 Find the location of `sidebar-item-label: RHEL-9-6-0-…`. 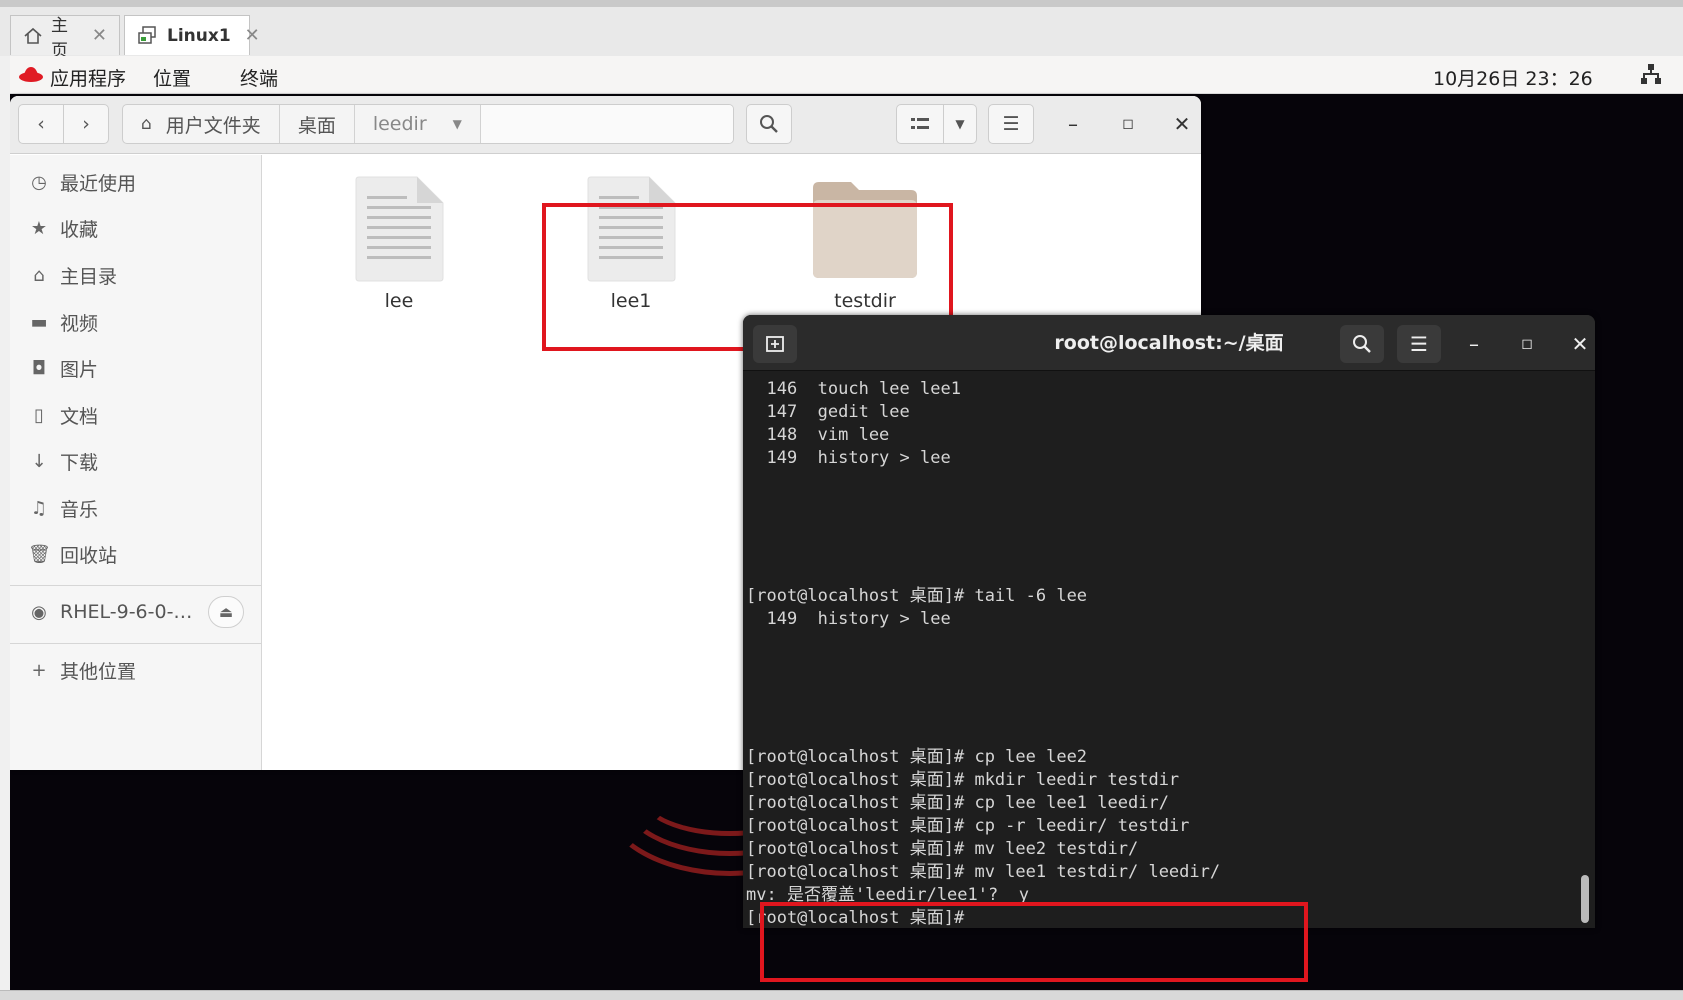

sidebar-item-label: RHEL-9-6-0-… is located at coordinates (126, 612).